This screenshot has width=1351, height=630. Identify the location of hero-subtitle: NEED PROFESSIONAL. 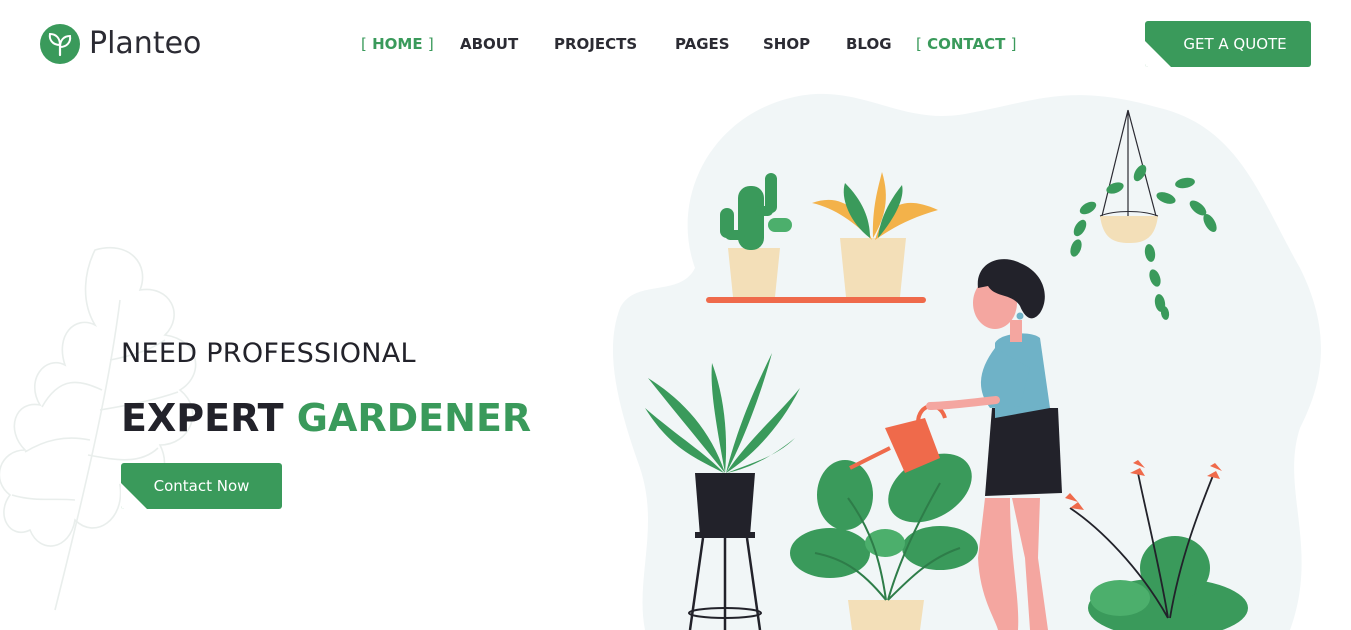
(268, 353).